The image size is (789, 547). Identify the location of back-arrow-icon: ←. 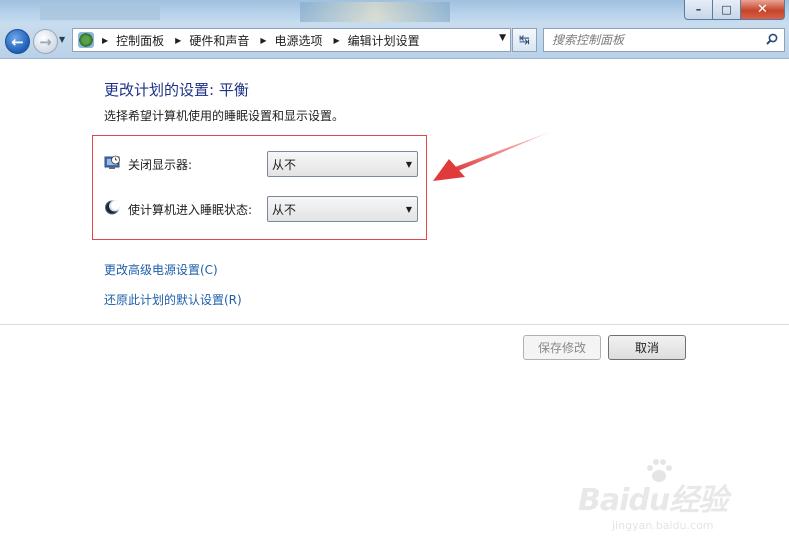
(17, 41).